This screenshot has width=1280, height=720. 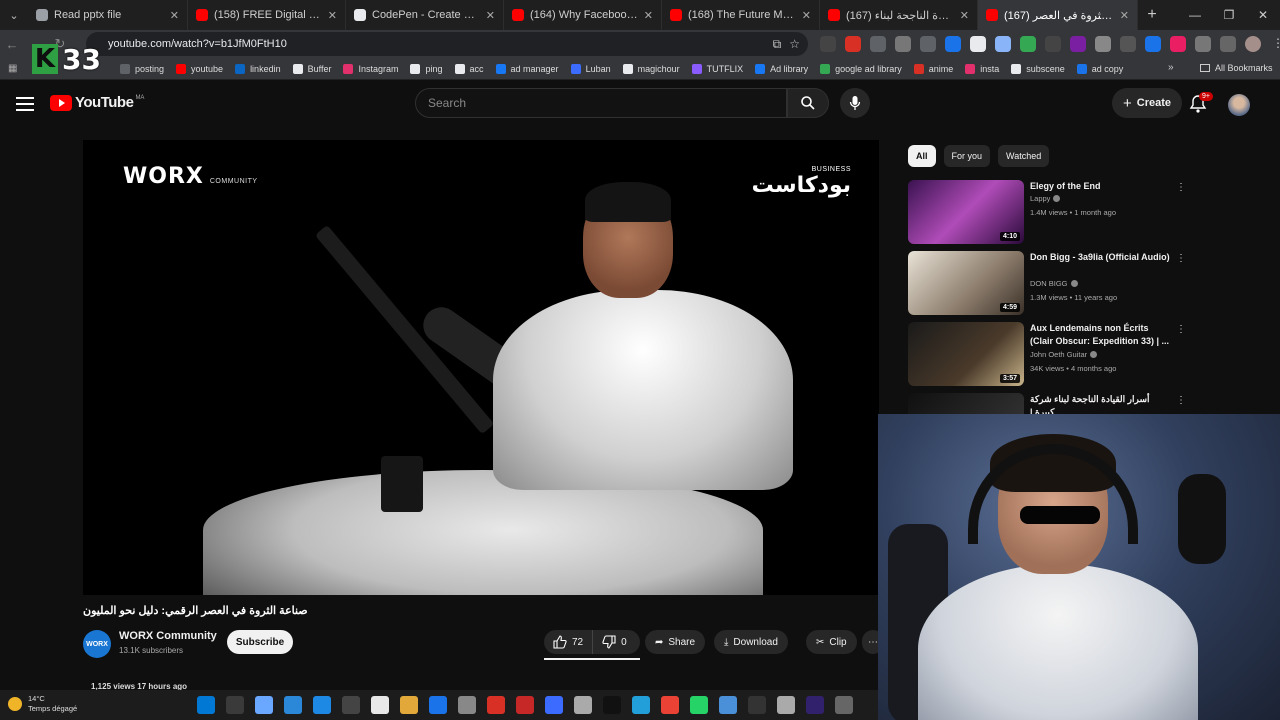 What do you see at coordinates (777, 44) in the screenshot?
I see `install-app-icon: ⧉` at bounding box center [777, 44].